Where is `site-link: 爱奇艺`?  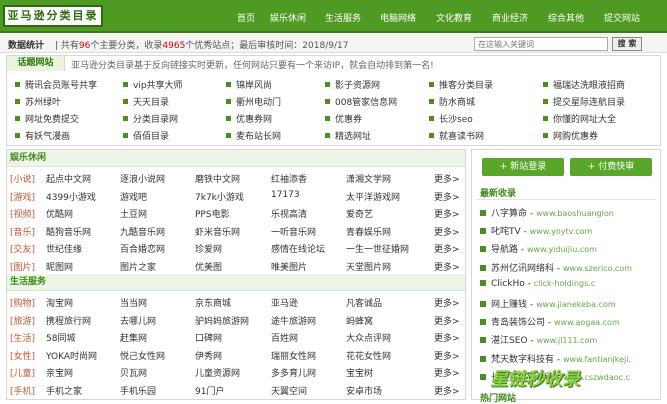
site-link: 爱奇艺 is located at coordinates (359, 213).